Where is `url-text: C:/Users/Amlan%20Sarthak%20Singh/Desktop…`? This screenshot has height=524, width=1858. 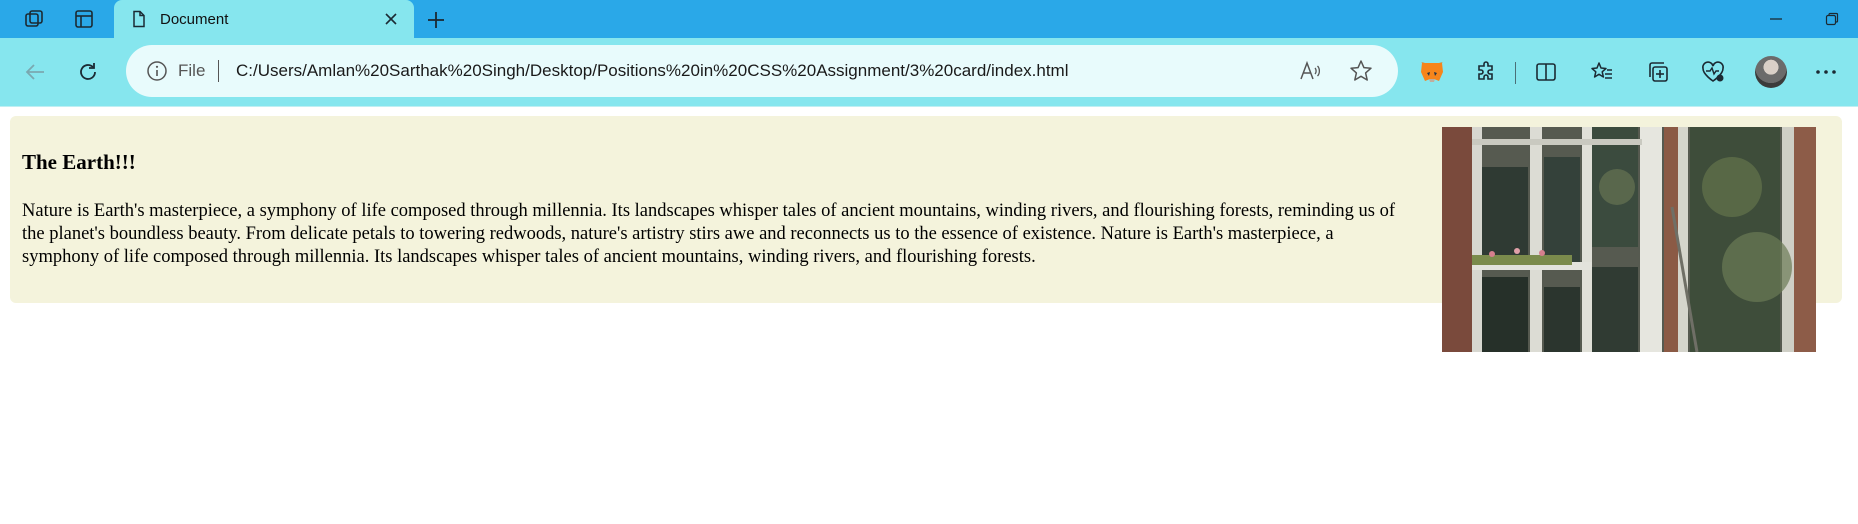 url-text: C:/Users/Amlan%20Sarthak%20Singh/Desktop… is located at coordinates (652, 71).